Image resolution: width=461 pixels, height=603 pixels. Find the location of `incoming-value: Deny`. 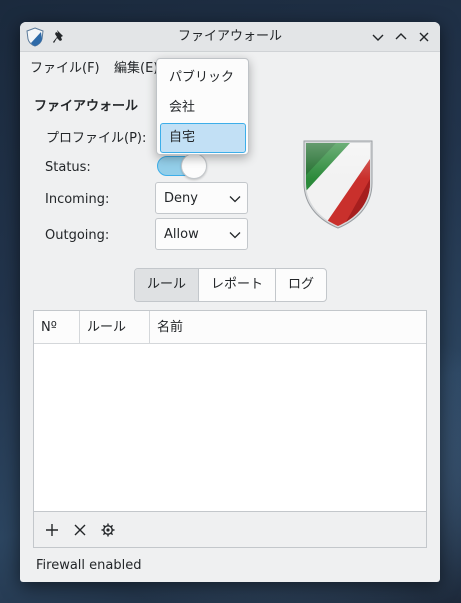

incoming-value: Deny is located at coordinates (181, 198).